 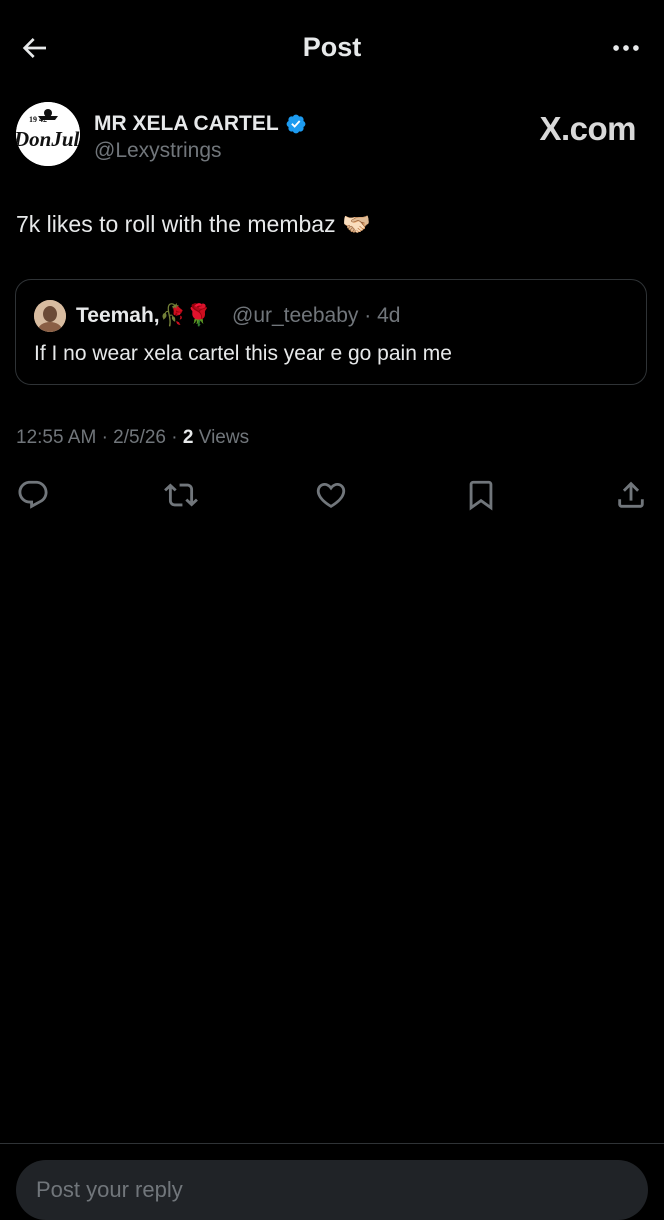 I want to click on share-icon, so click(x=631, y=494).